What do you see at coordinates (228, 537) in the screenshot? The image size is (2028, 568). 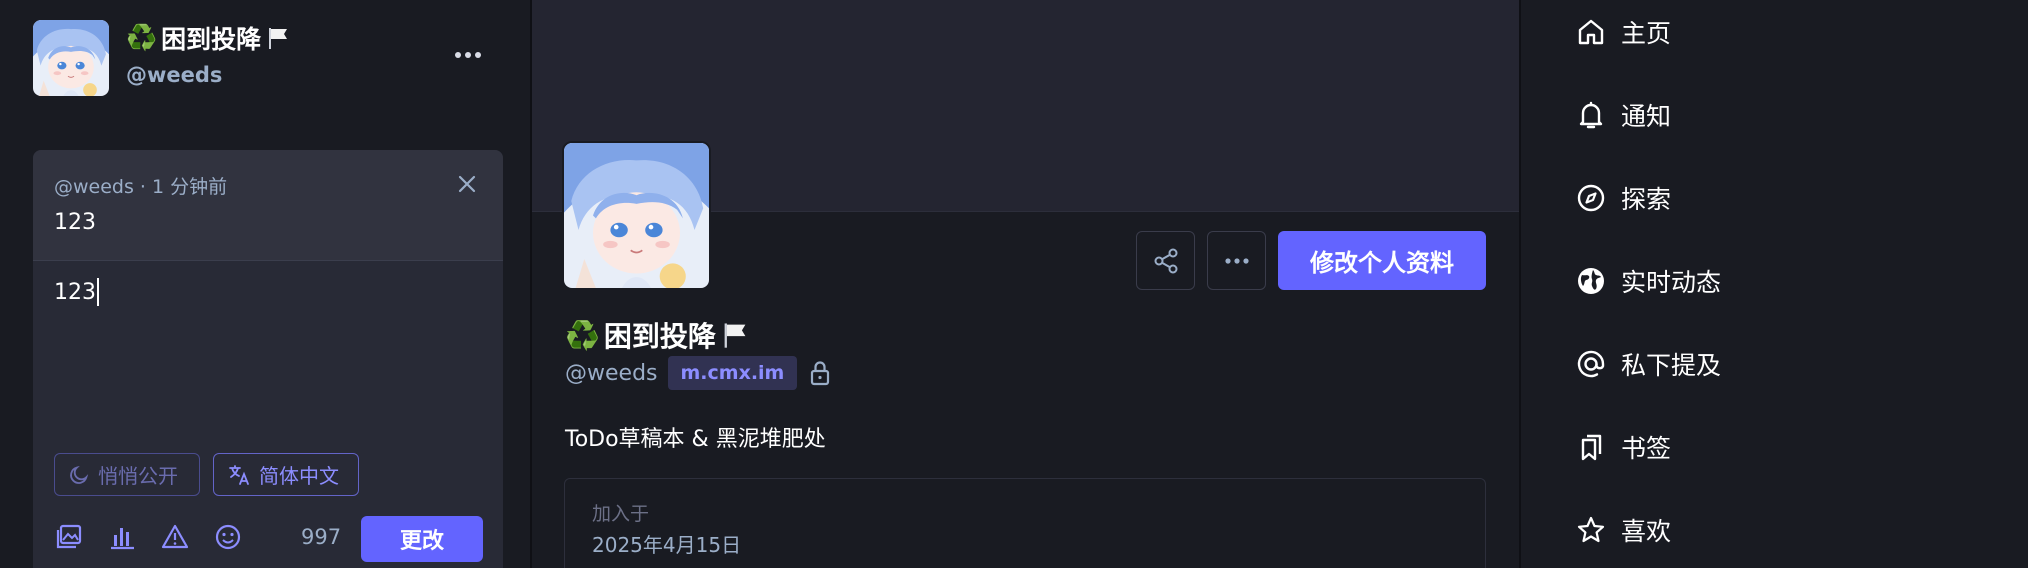 I see `emoji-picker-icon` at bounding box center [228, 537].